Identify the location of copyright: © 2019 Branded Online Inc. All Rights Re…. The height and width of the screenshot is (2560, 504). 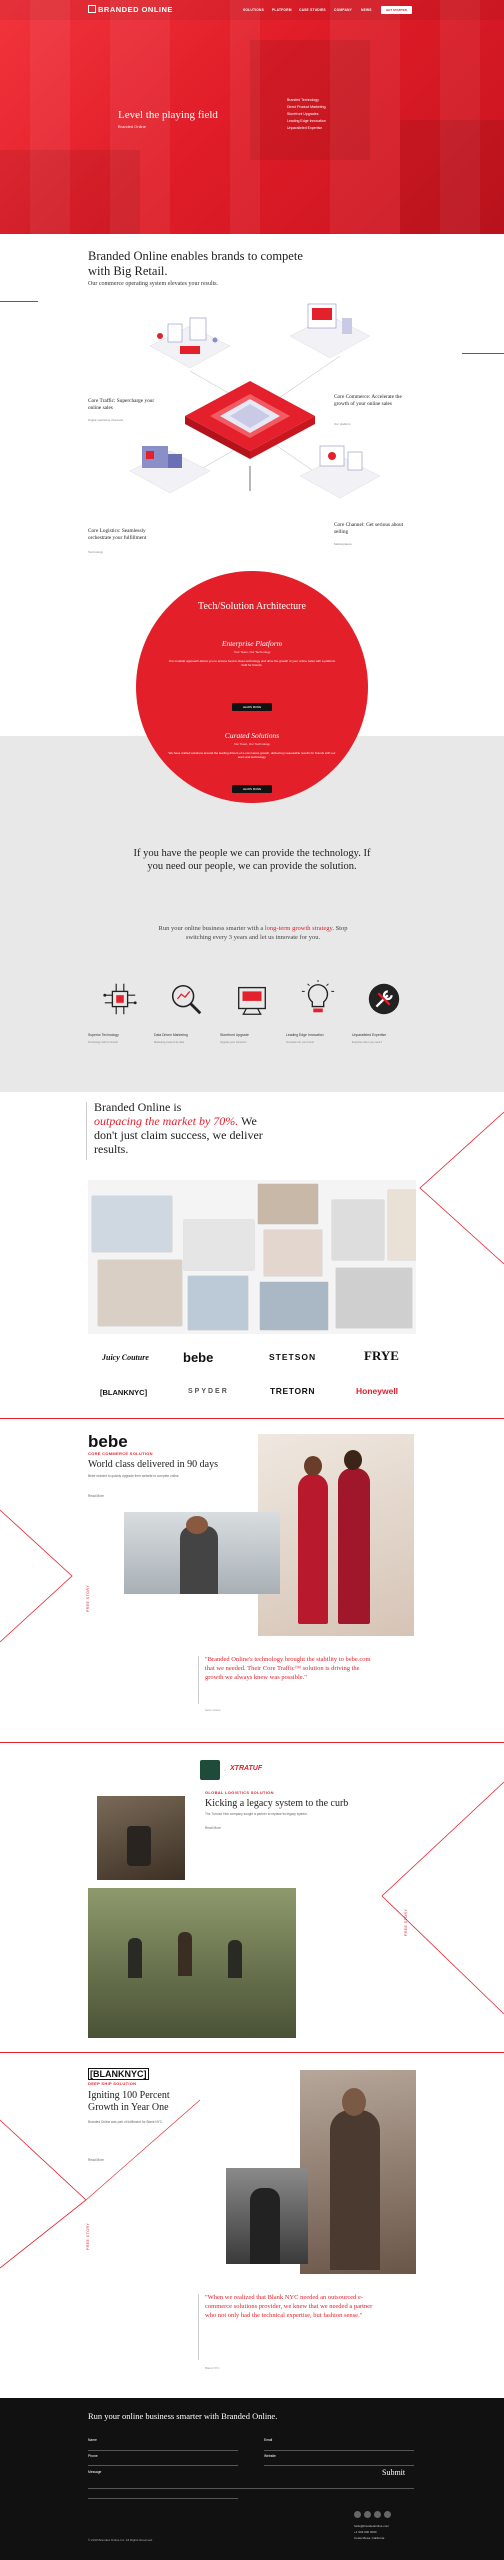
(120, 2540).